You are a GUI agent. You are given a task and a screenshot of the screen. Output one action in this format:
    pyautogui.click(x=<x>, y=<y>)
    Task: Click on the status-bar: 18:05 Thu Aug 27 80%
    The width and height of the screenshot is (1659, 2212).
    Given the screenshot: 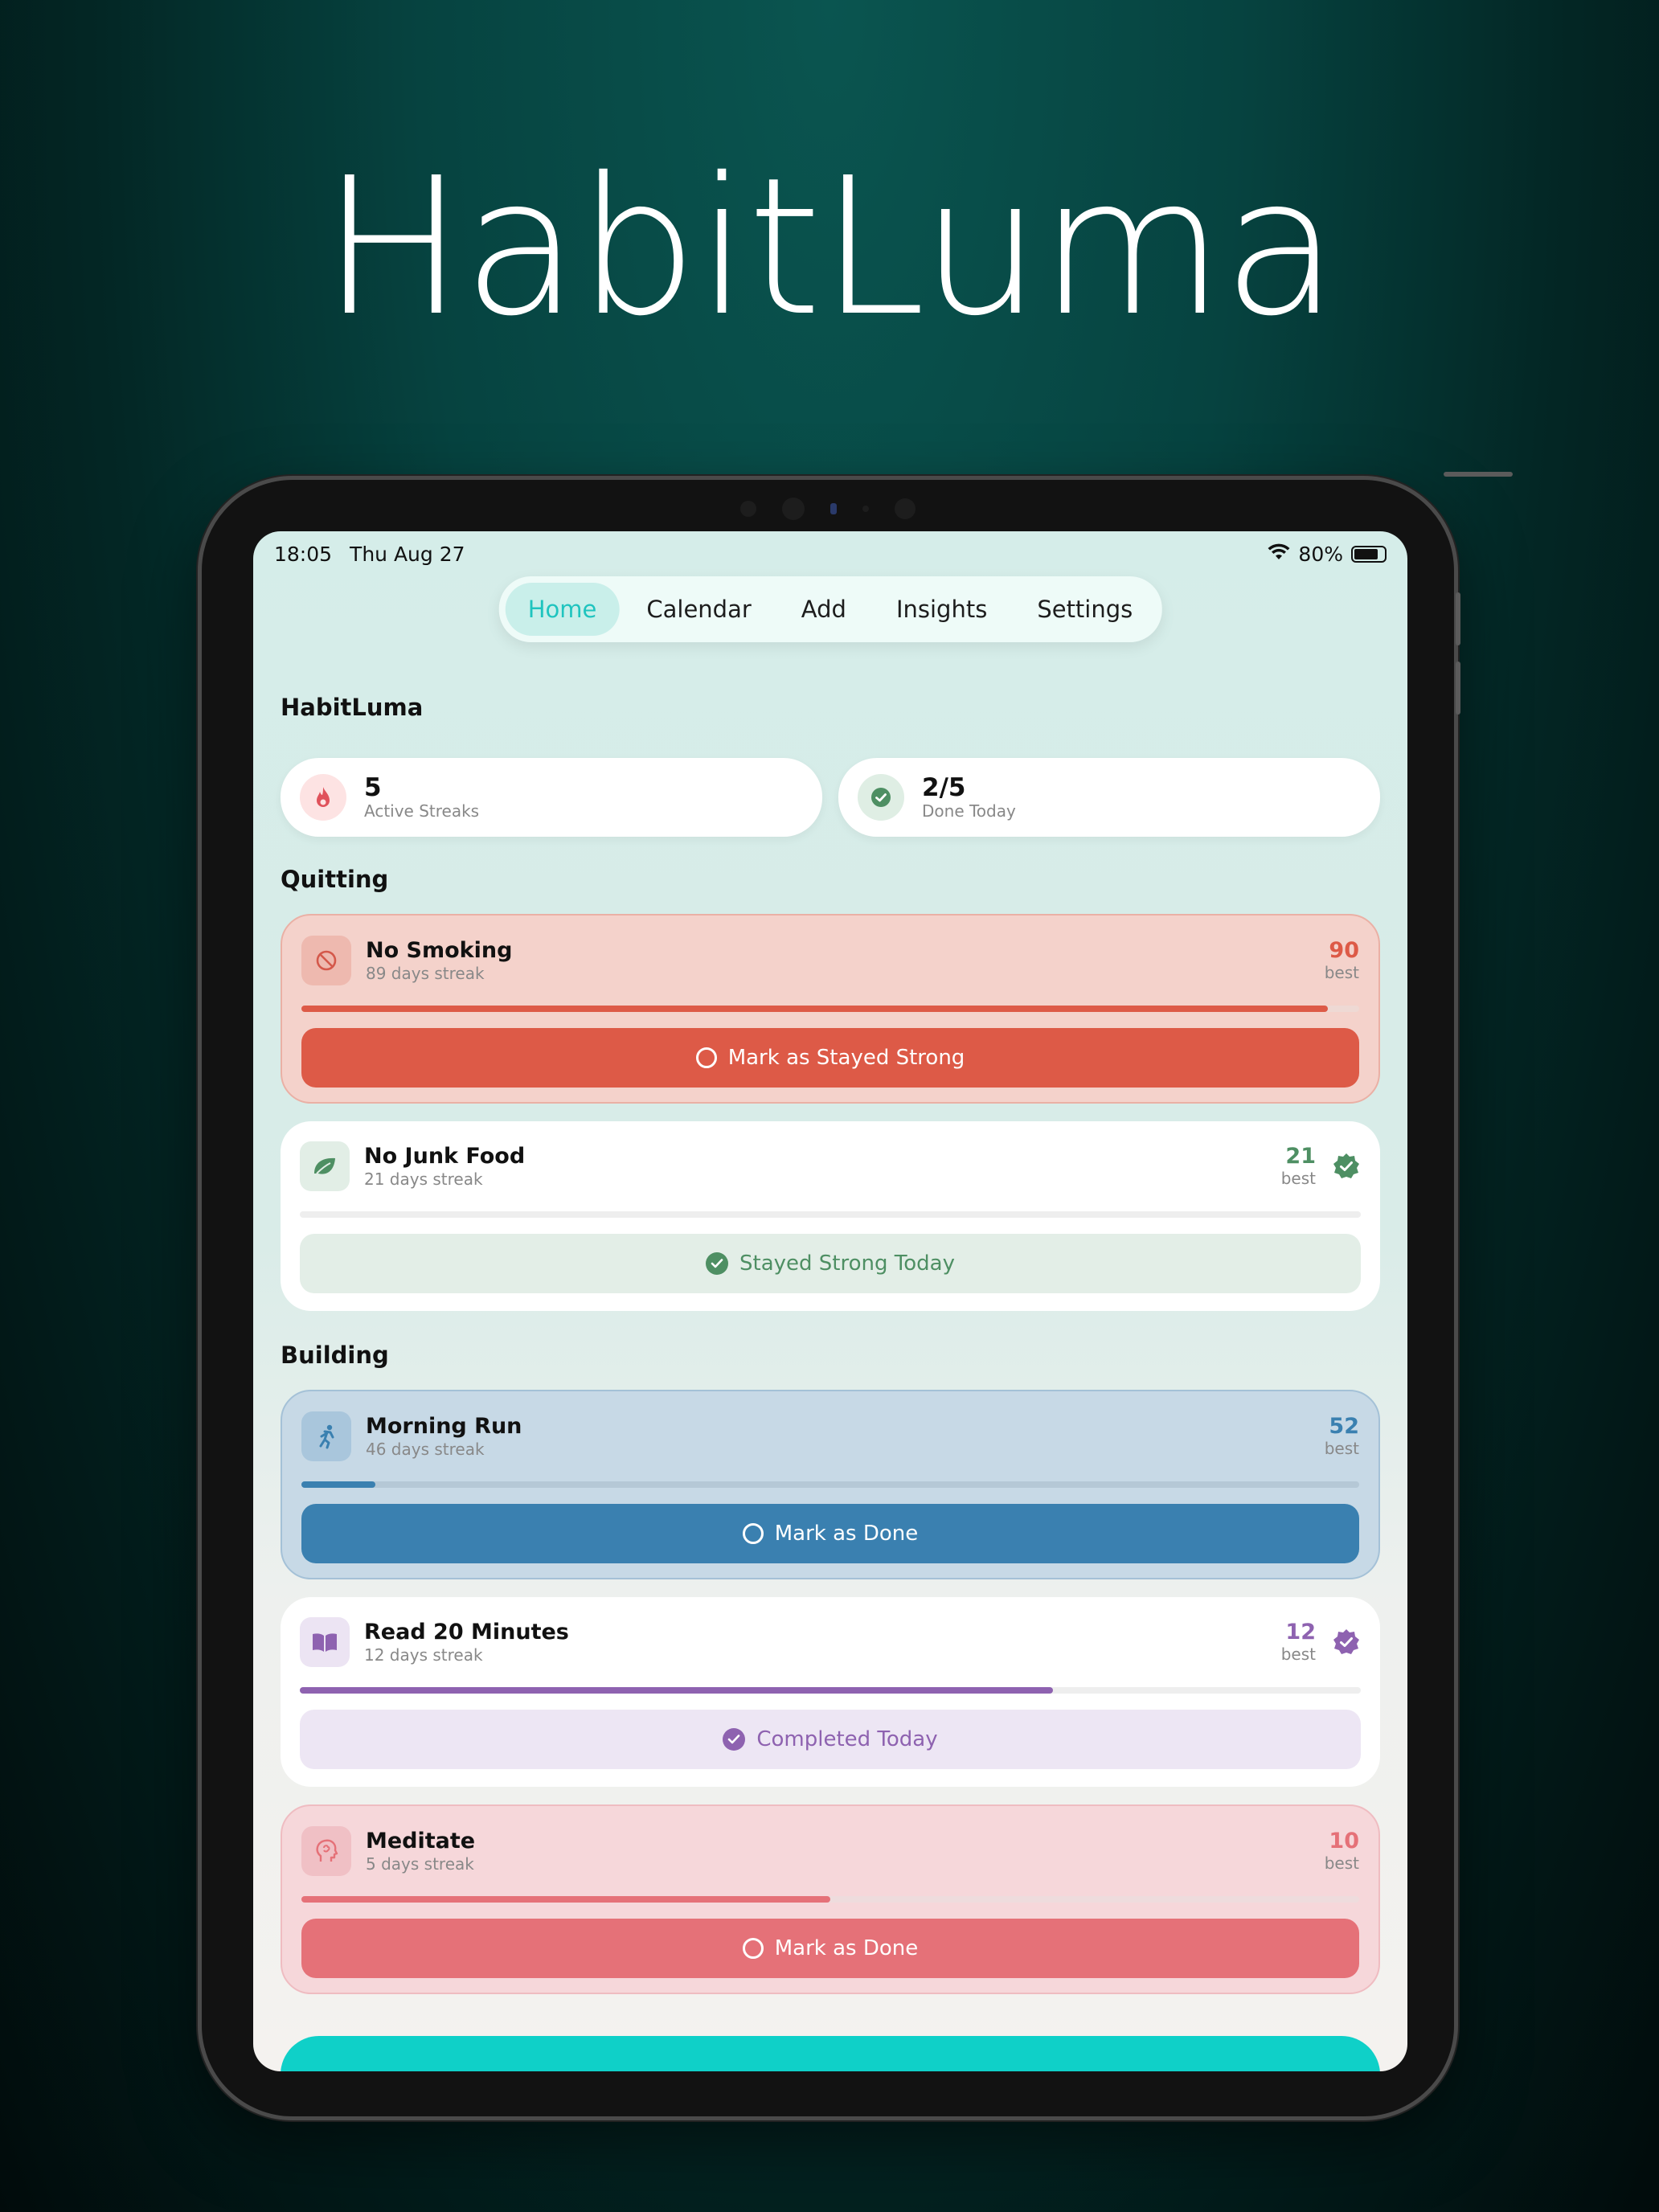 What is the action you would take?
    pyautogui.click(x=830, y=553)
    